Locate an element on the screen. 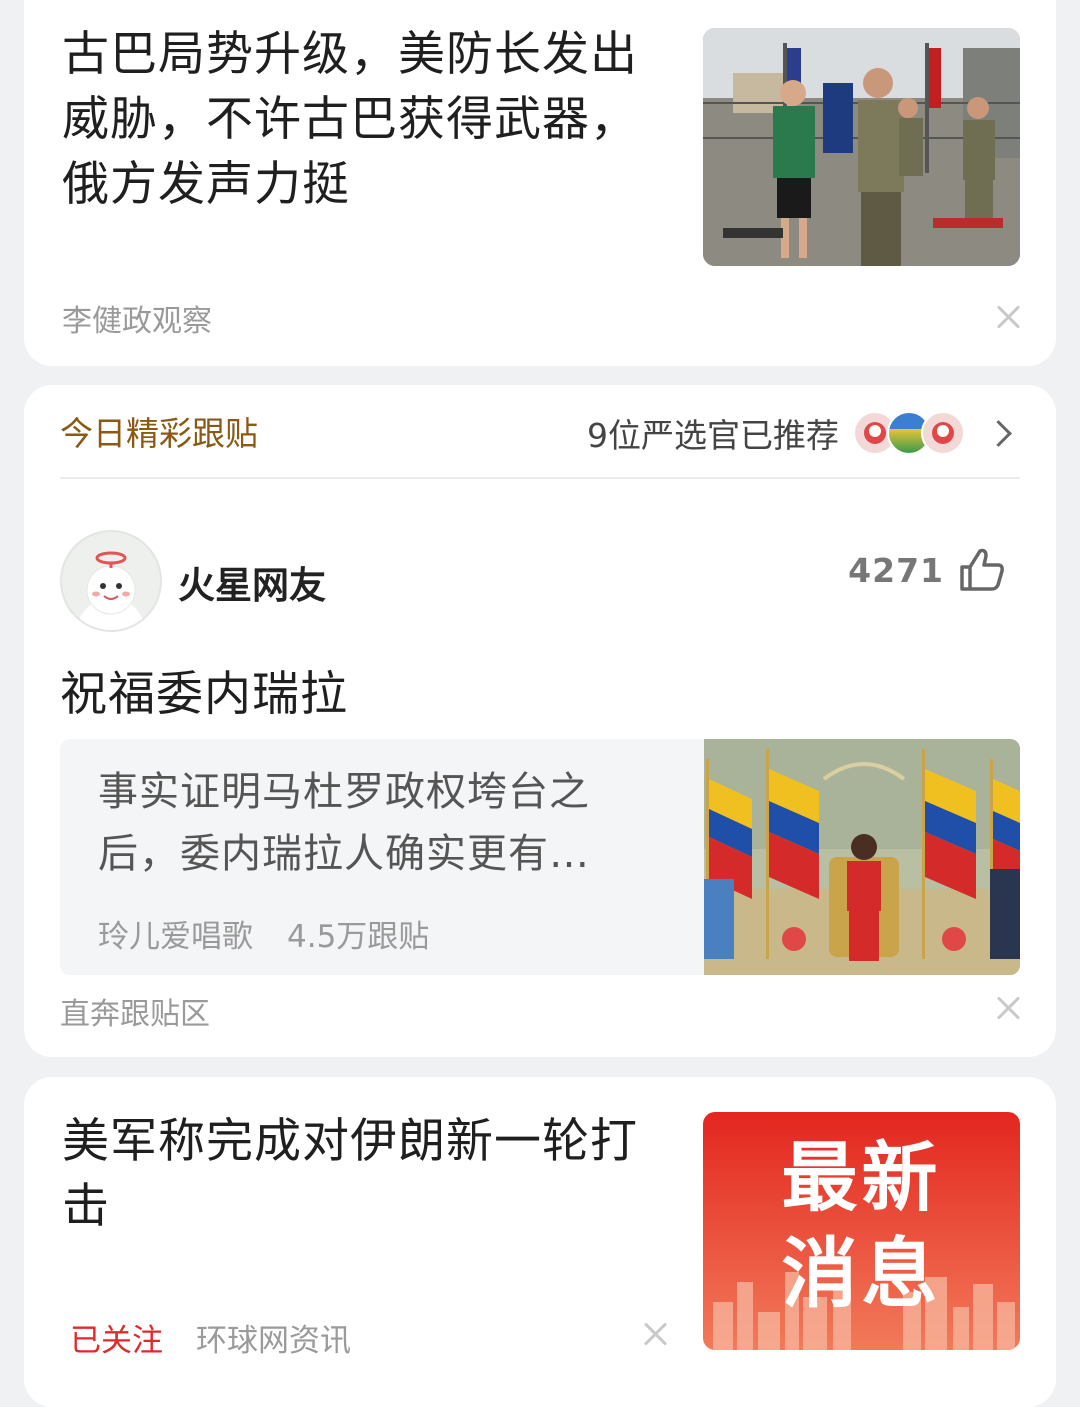 This screenshot has width=1080, height=1407. quoted-article-meta: 玲儿爱唱歌 4.5万跟贴 is located at coordinates (263, 933).